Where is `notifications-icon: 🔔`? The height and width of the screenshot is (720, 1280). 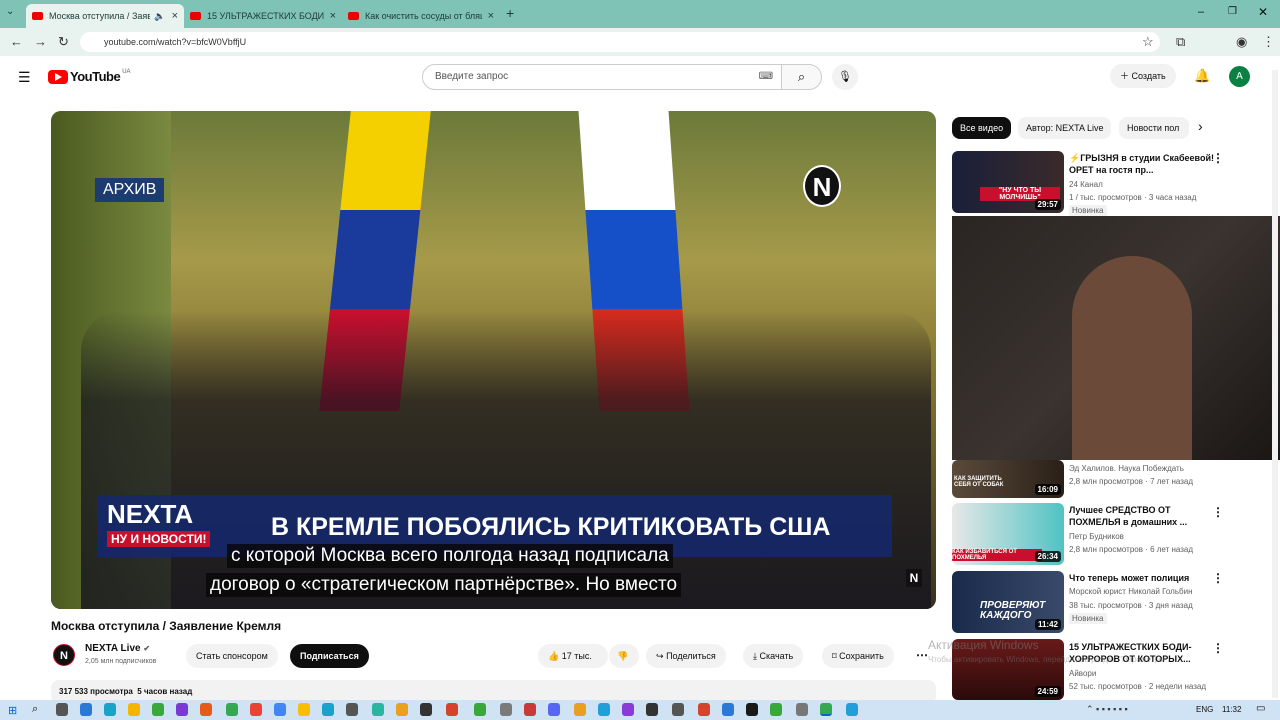 notifications-icon: 🔔 is located at coordinates (1202, 76).